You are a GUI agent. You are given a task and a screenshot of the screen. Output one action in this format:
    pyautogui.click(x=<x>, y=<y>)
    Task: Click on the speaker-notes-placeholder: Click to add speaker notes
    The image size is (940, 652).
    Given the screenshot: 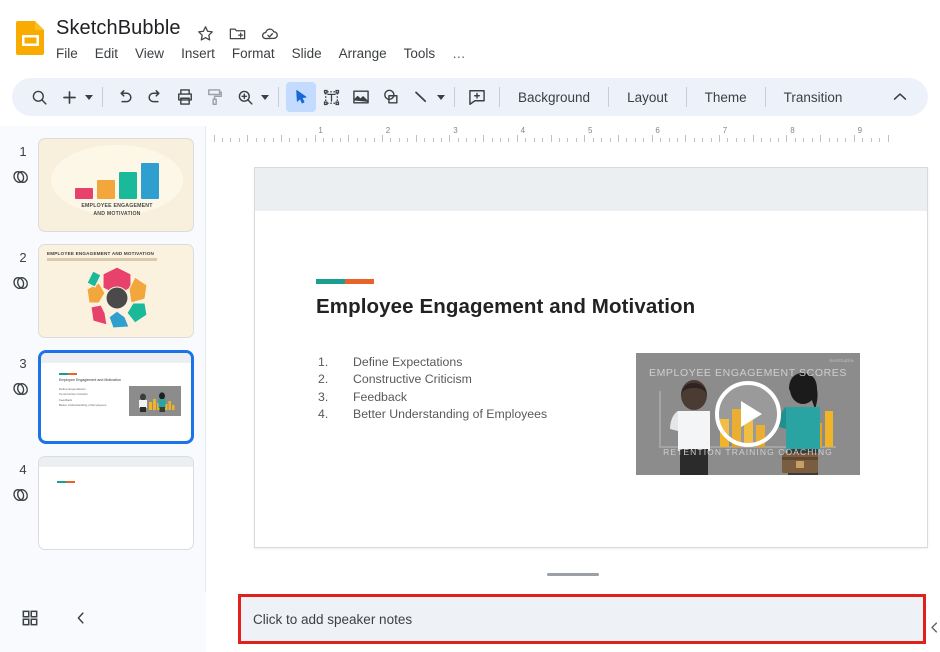 What is the action you would take?
    pyautogui.click(x=332, y=619)
    